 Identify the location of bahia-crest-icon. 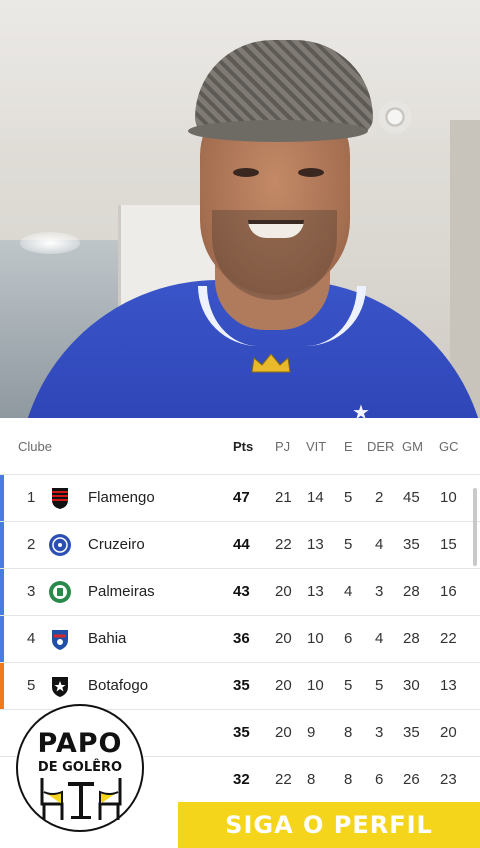
(60, 640).